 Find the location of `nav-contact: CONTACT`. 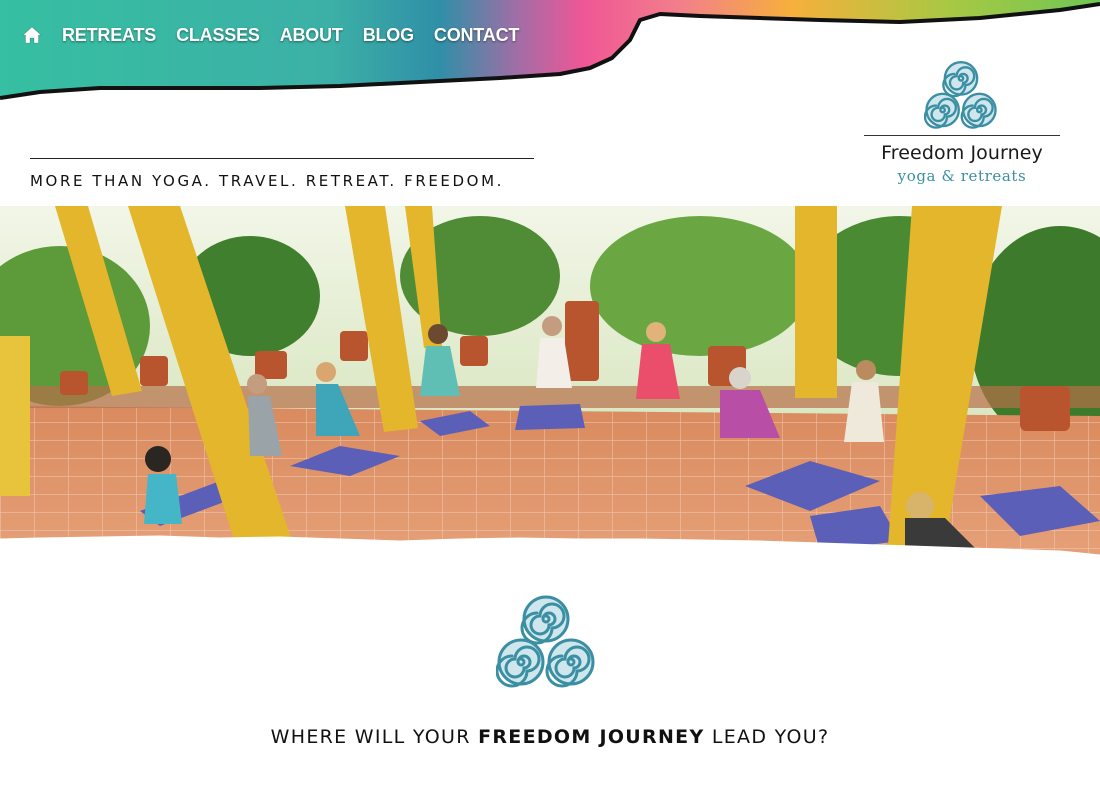

nav-contact: CONTACT is located at coordinates (476, 35).